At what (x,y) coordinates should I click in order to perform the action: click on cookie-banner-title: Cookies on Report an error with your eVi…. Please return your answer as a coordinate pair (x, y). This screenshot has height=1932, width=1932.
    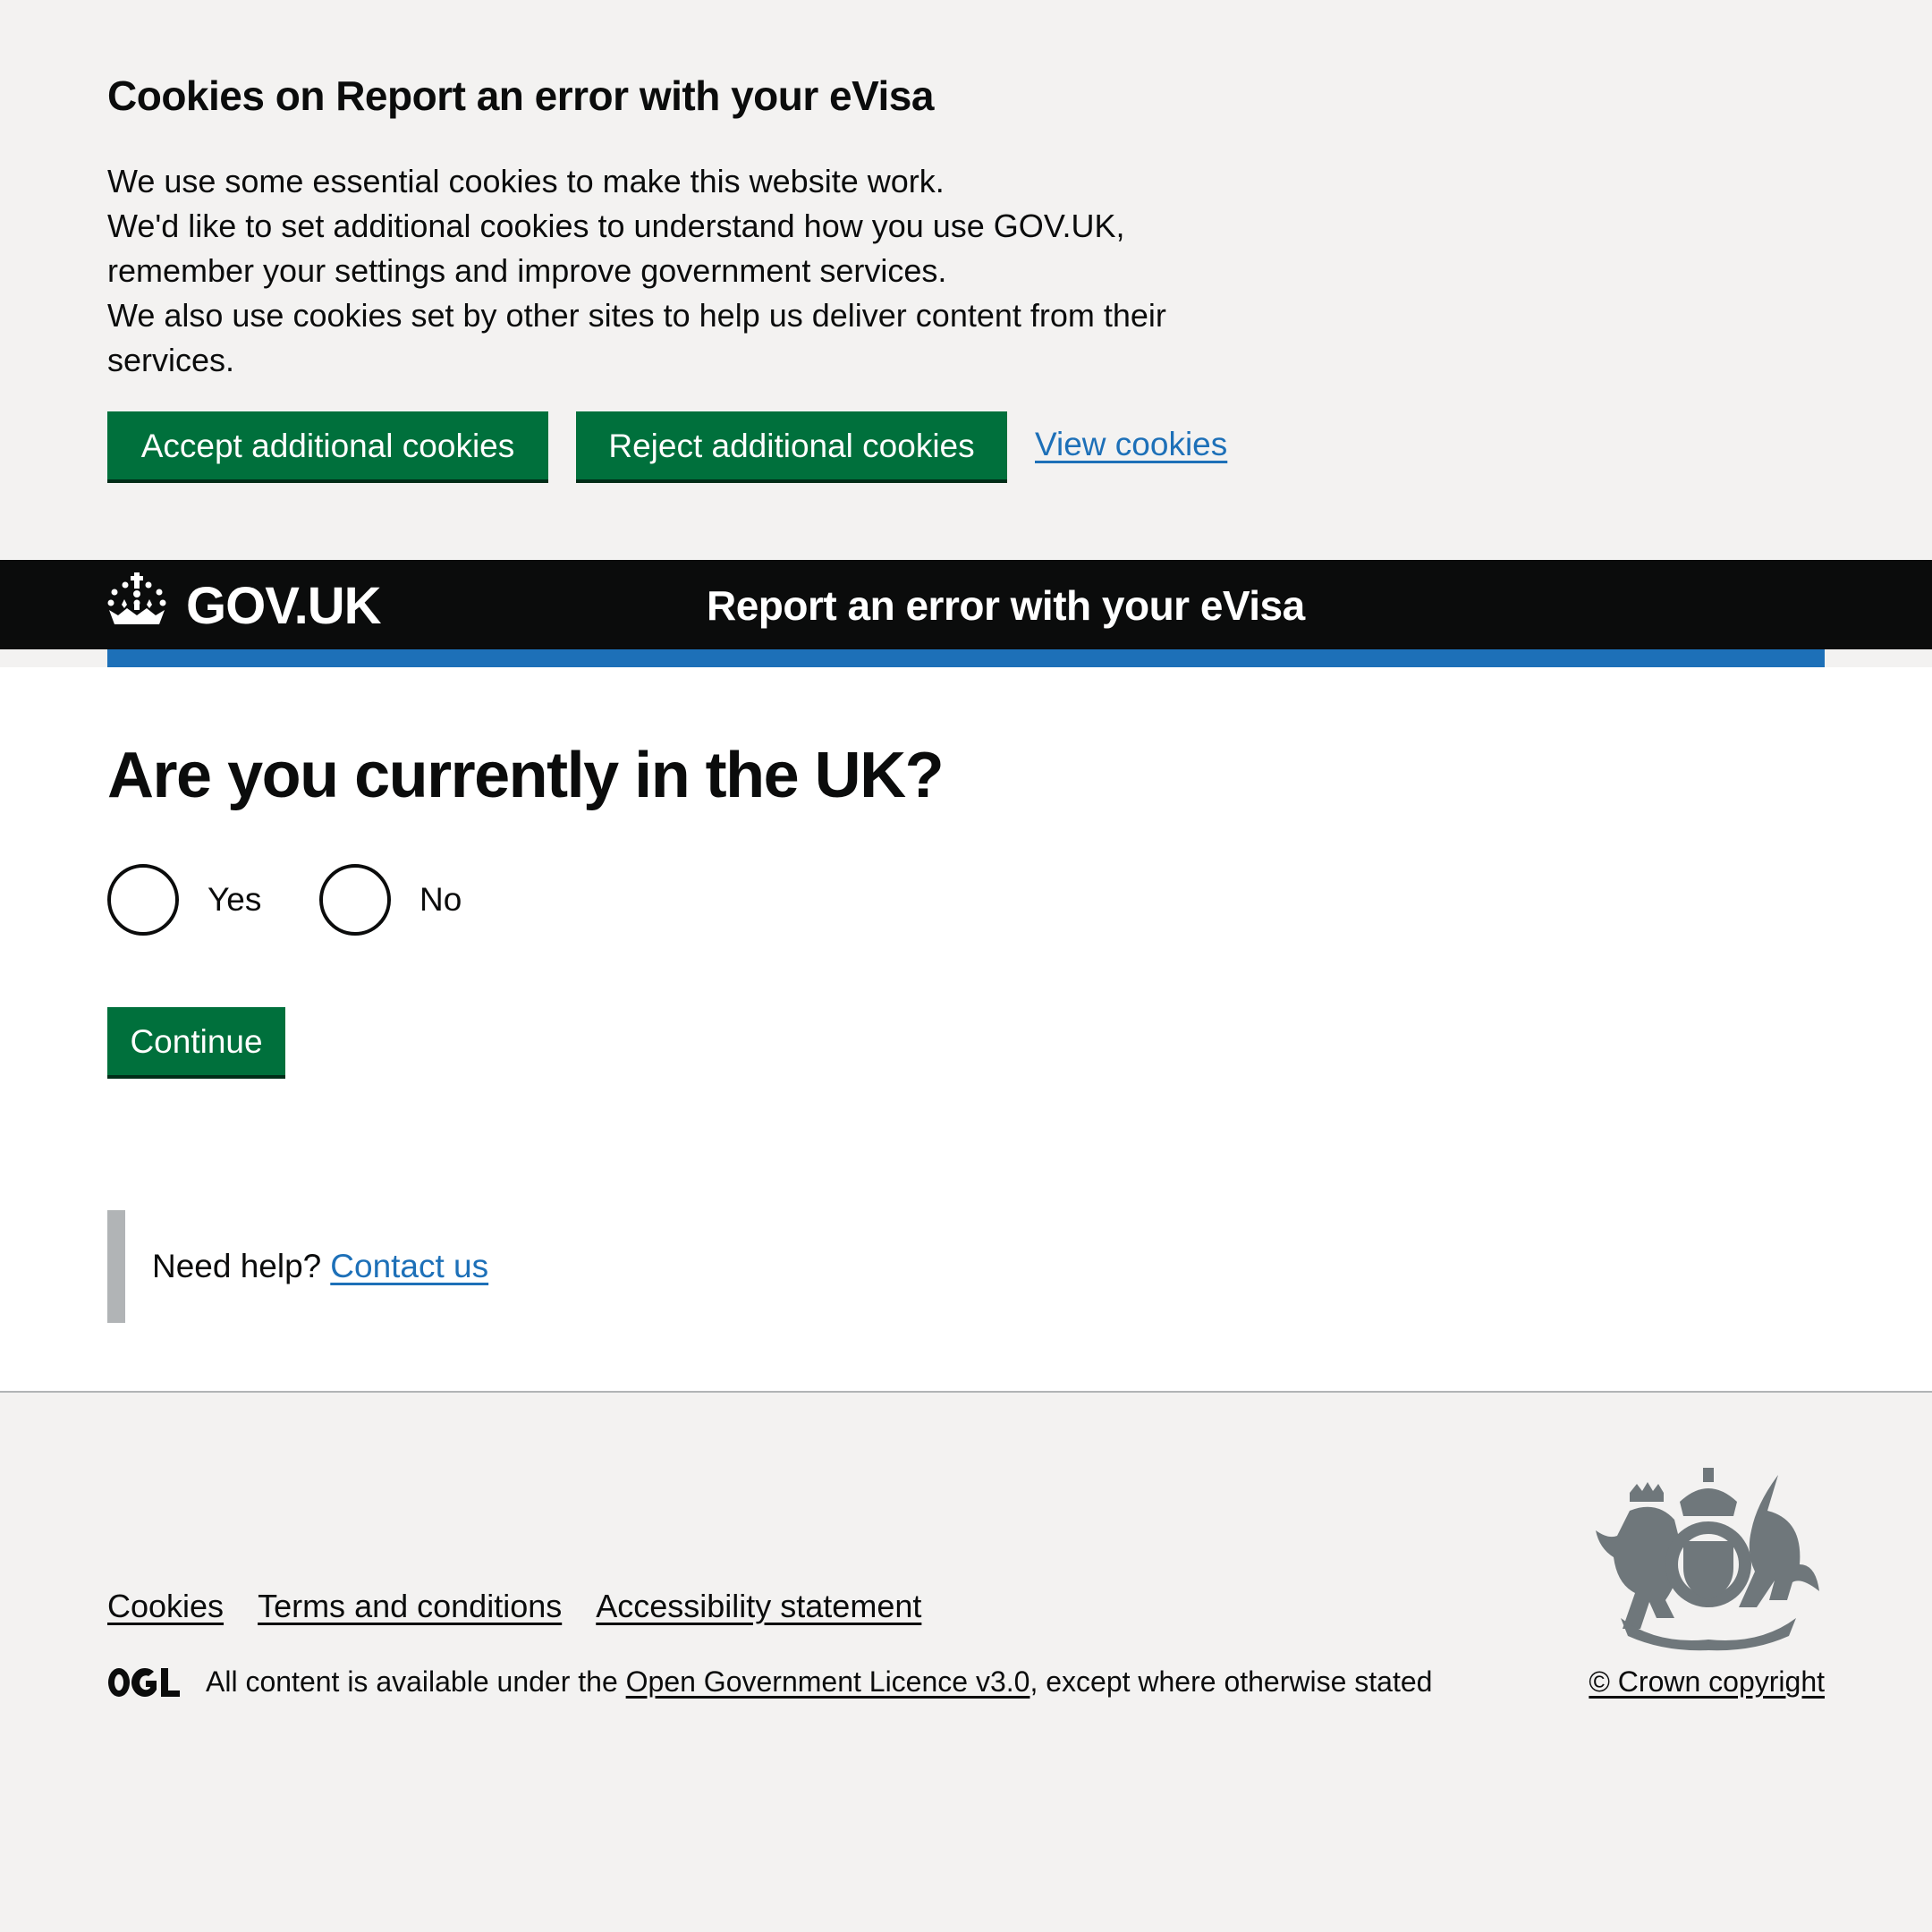
    Looking at the image, I should click on (520, 95).